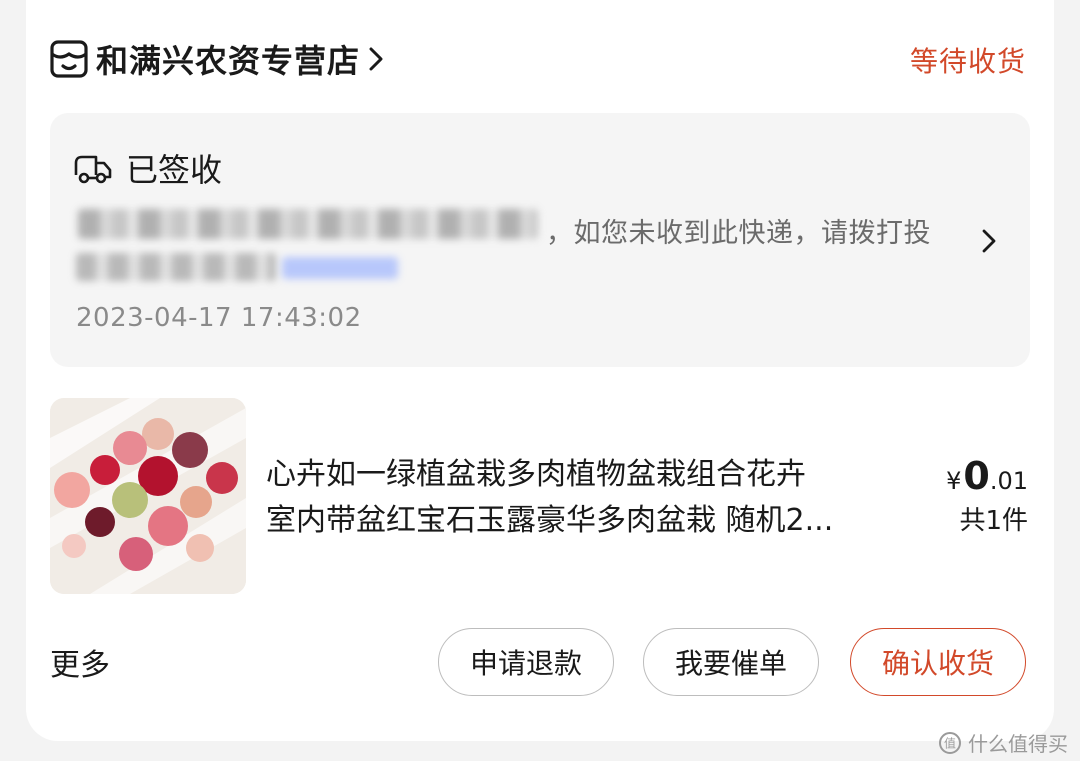 This screenshot has width=1080, height=761. What do you see at coordinates (954, 481) in the screenshot?
I see `price-currency: ¥` at bounding box center [954, 481].